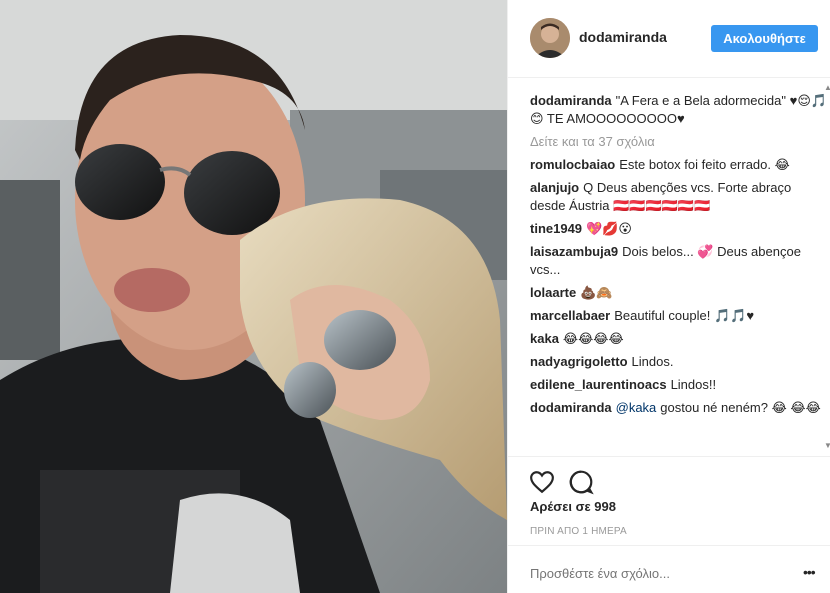 The height and width of the screenshot is (593, 830). What do you see at coordinates (684, 315) in the screenshot?
I see `comment-text: Beautiful couple! 🎵🎵♥` at bounding box center [684, 315].